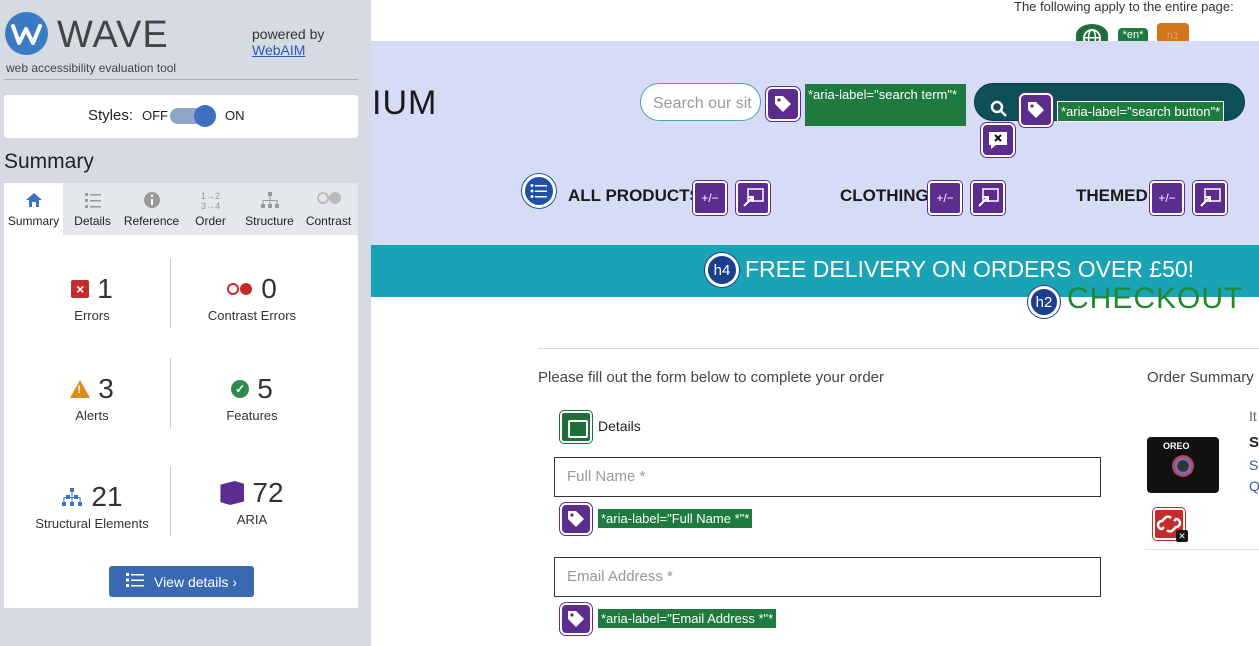  I want to click on contrast-icon, so click(329, 200).